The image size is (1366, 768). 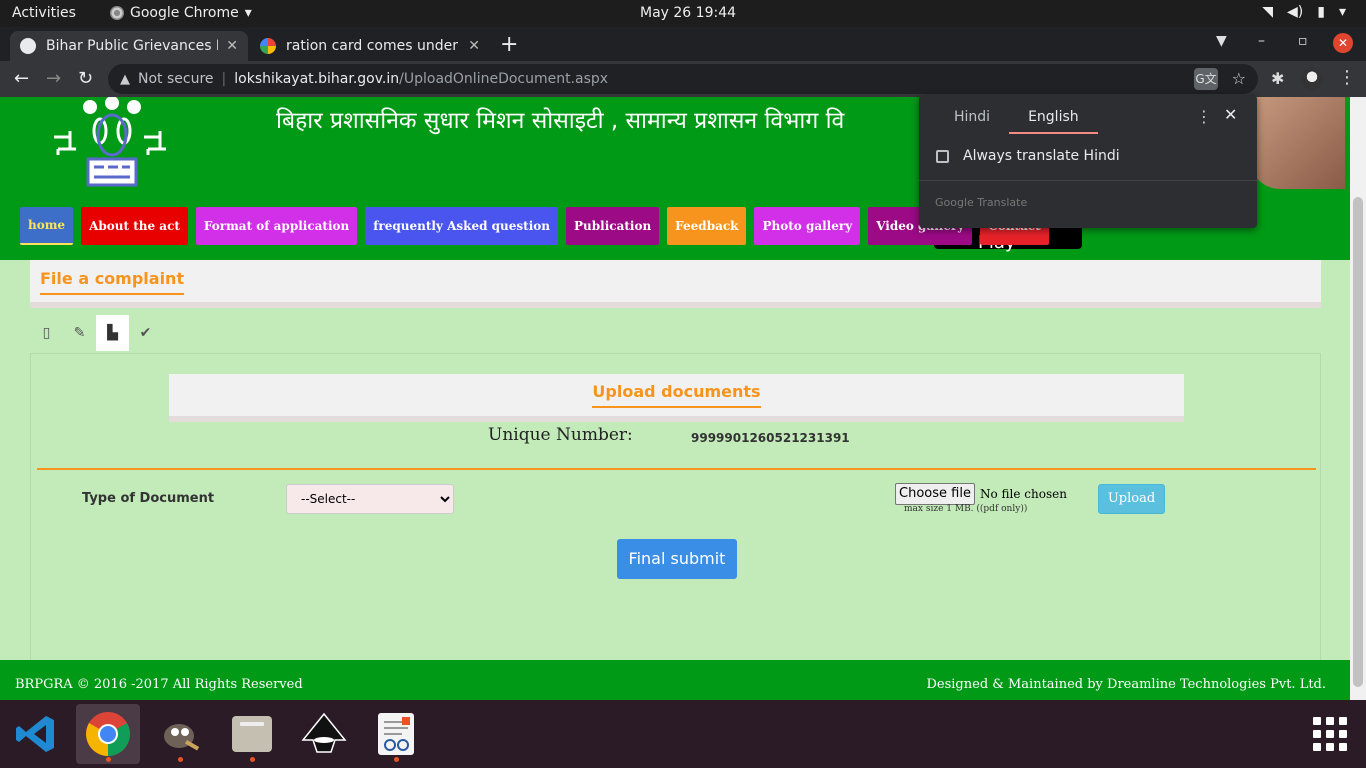 What do you see at coordinates (935, 494) in the screenshot?
I see `choose-file-button: Choose file` at bounding box center [935, 494].